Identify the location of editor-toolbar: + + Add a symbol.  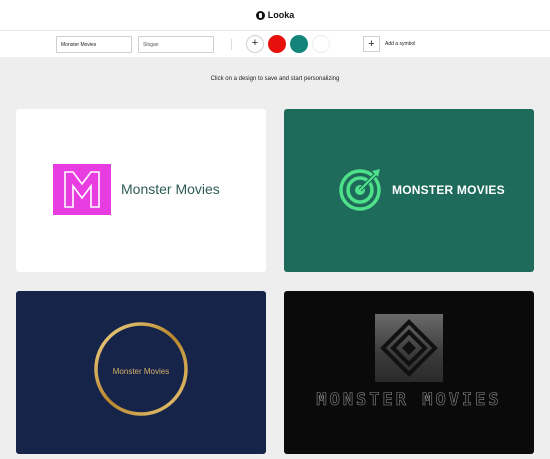
(275, 43).